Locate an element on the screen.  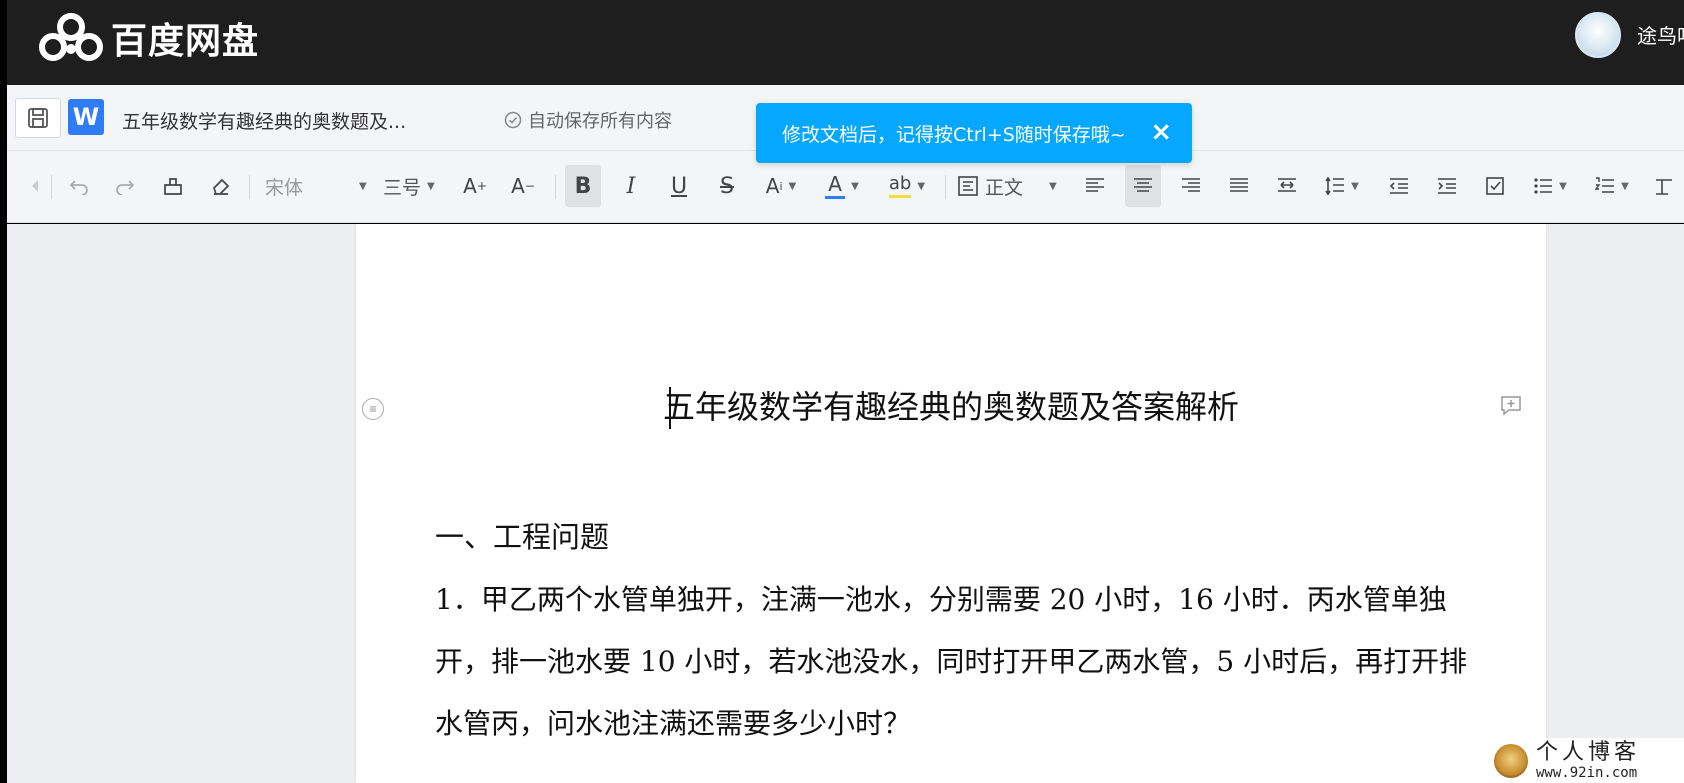
align-center-icon is located at coordinates (1143, 186).